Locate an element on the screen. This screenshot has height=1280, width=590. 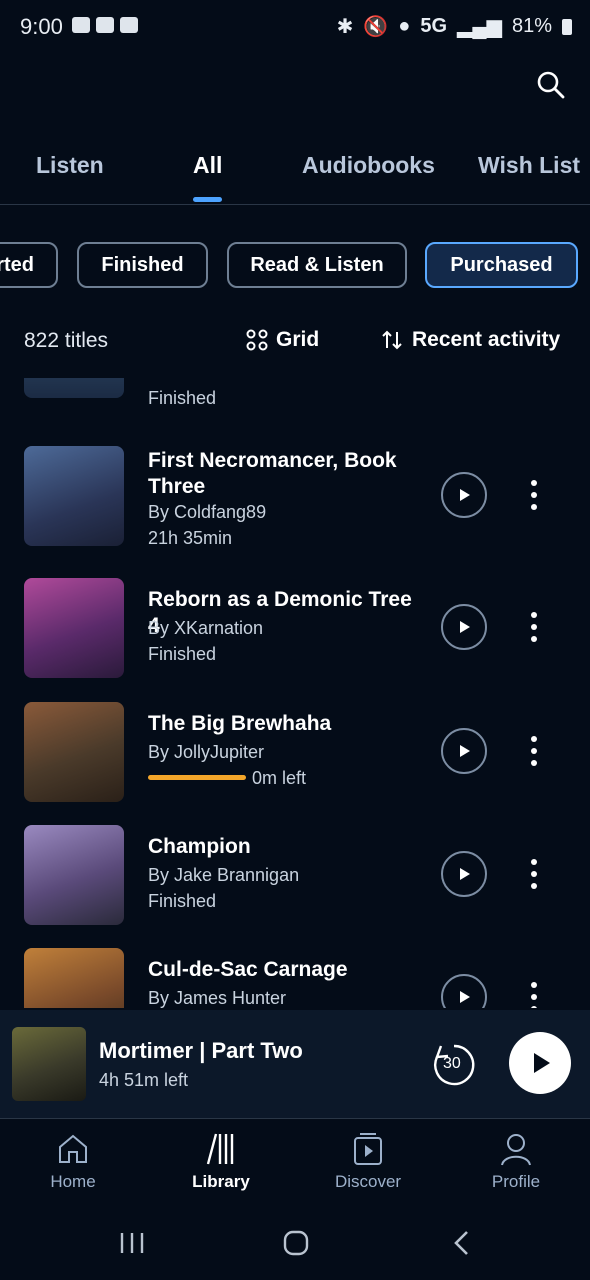
chip-purchased: Purchased is located at coordinates (501, 265).